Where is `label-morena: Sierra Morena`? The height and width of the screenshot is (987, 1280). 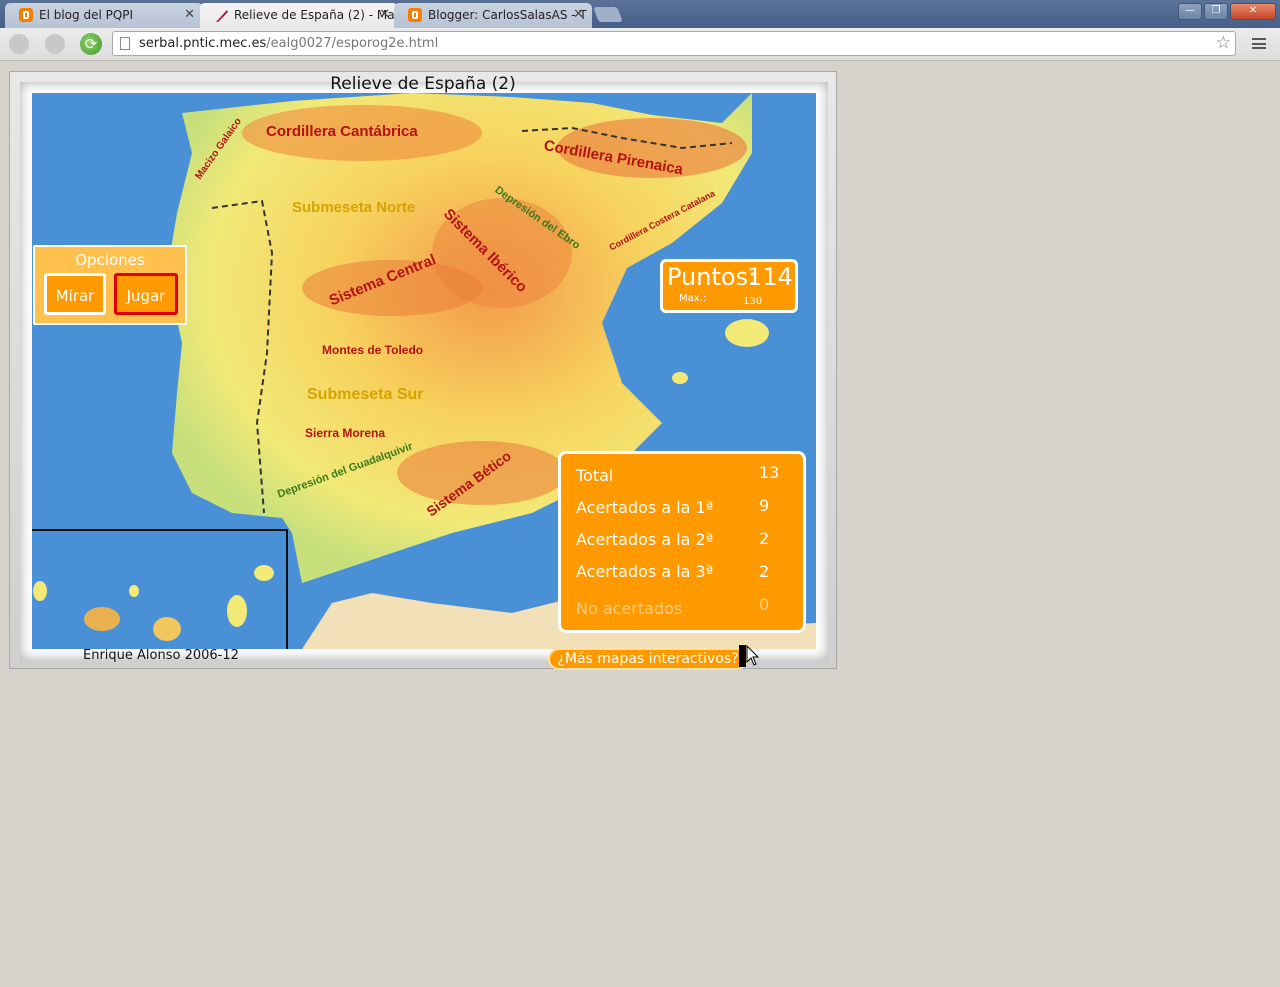
label-morena: Sierra Morena is located at coordinates (345, 433).